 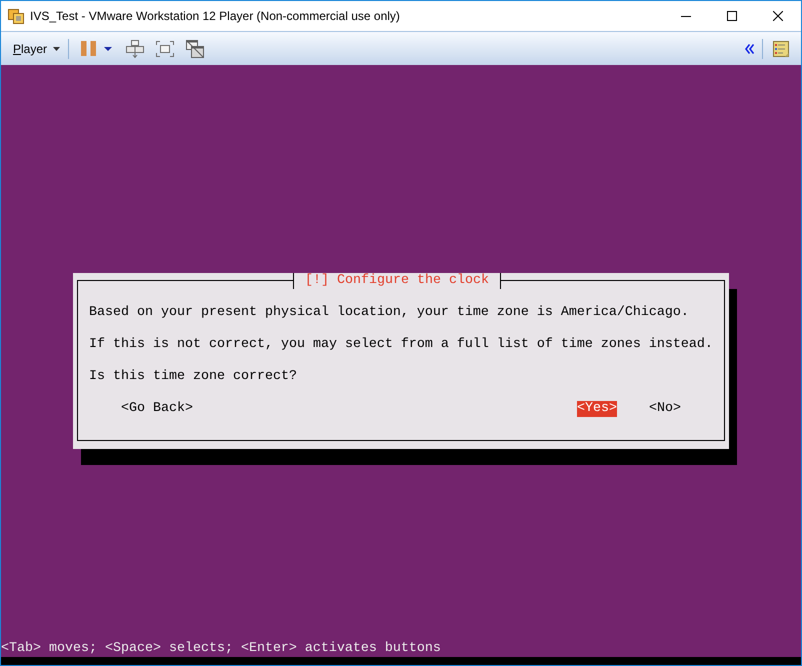 I want to click on dialog-button: <No>, so click(x=665, y=409).